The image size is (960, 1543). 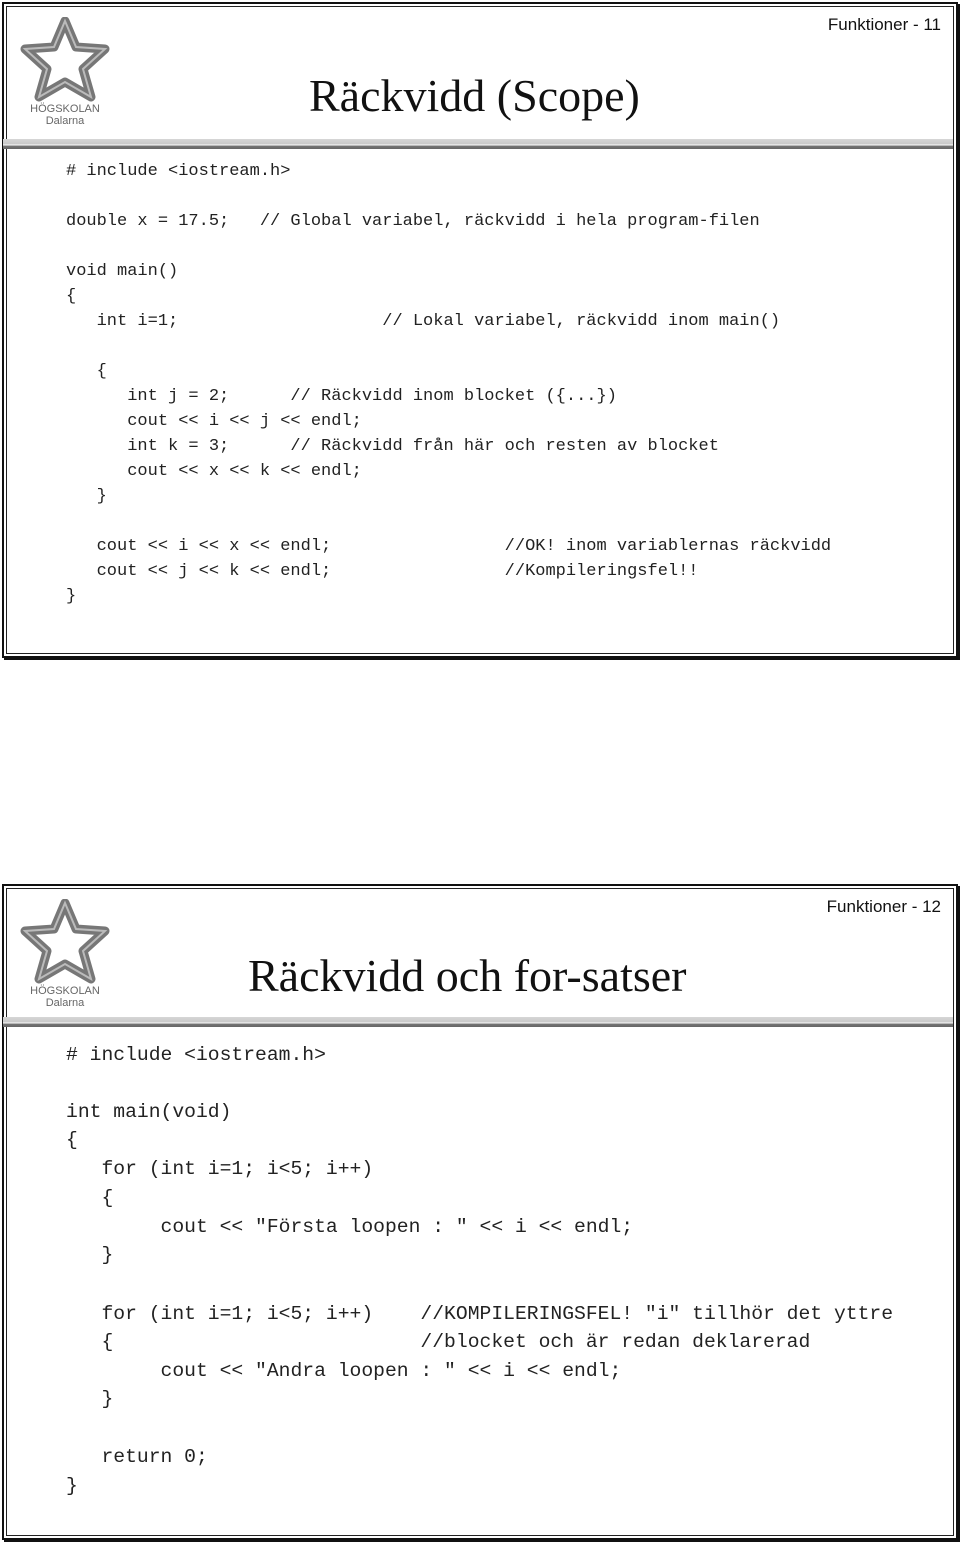 What do you see at coordinates (884, 24) in the screenshot?
I see `slide-number: Funktioner - 11` at bounding box center [884, 24].